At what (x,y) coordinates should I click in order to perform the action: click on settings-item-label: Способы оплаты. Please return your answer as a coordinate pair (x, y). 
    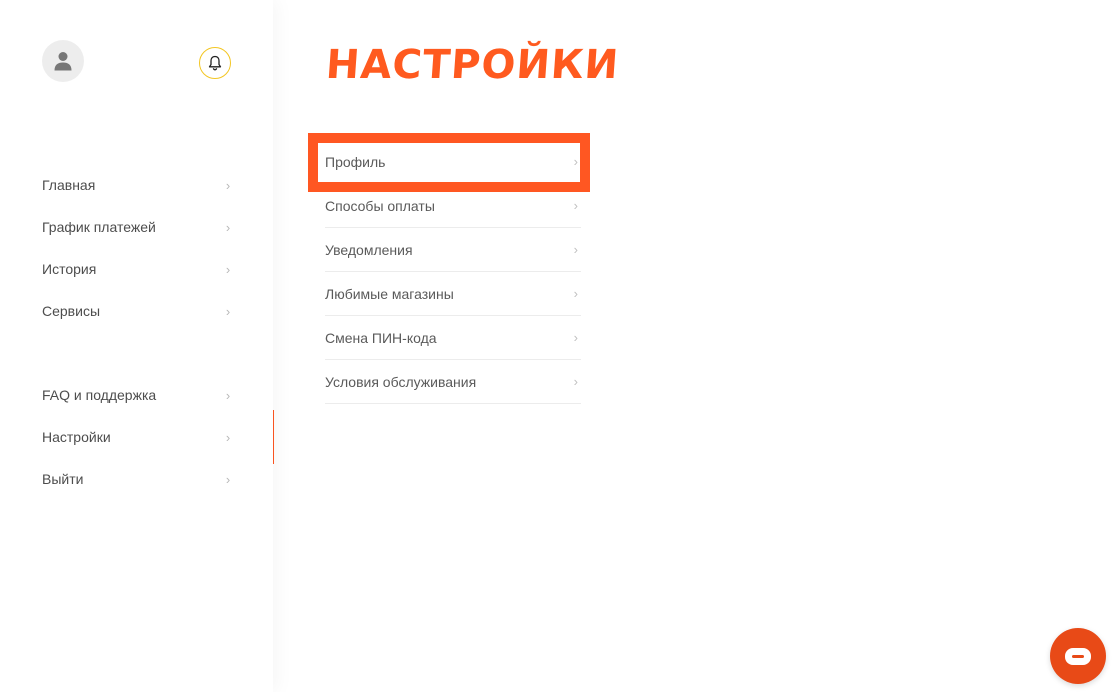
    Looking at the image, I should click on (380, 205).